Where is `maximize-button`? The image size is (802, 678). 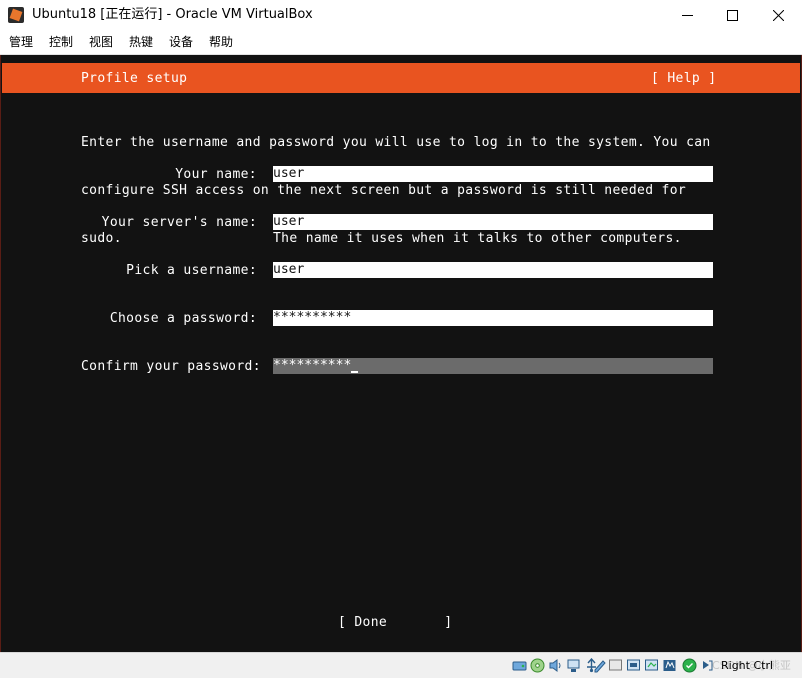
maximize-button is located at coordinates (733, 15).